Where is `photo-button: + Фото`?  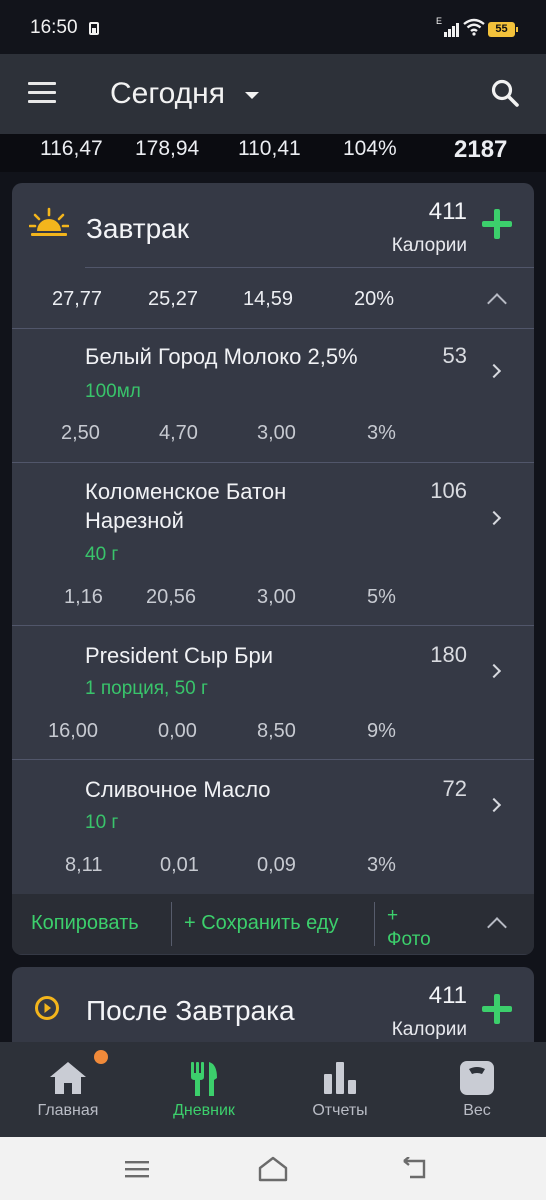 photo-button: + Фото is located at coordinates (409, 928).